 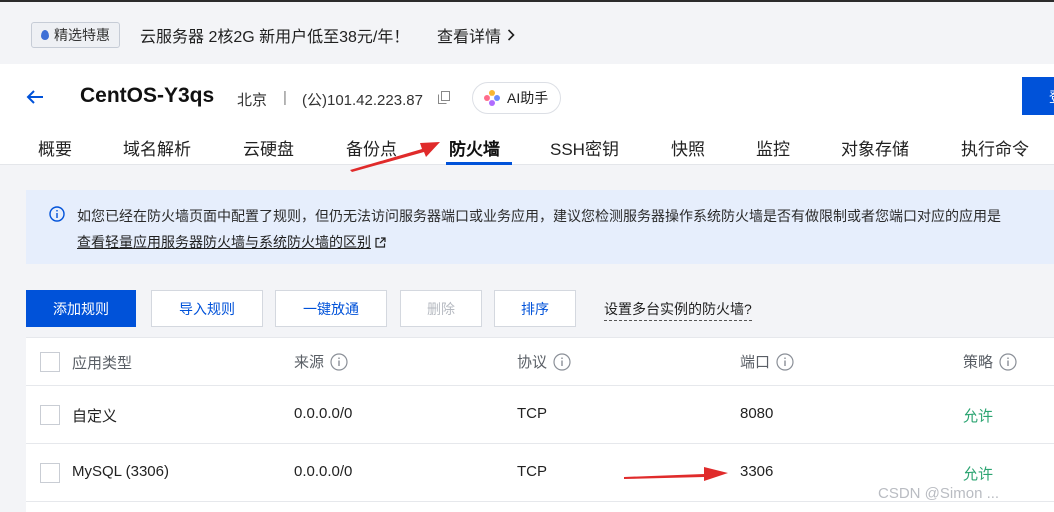 I want to click on column-header-app-type: 应用类型, so click(x=102, y=362).